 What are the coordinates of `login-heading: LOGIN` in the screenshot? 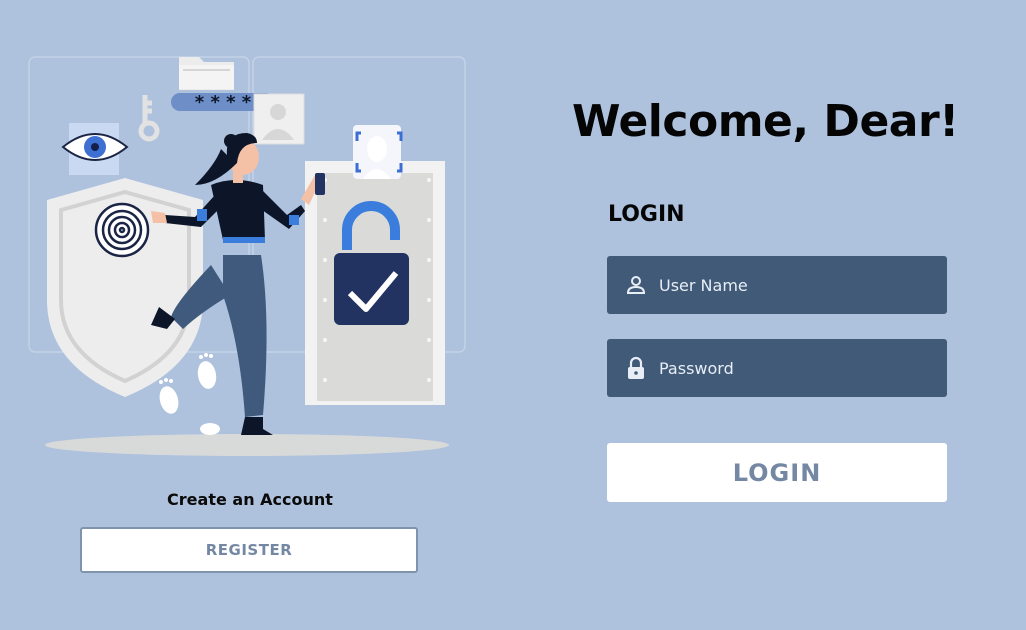 It's located at (646, 214).